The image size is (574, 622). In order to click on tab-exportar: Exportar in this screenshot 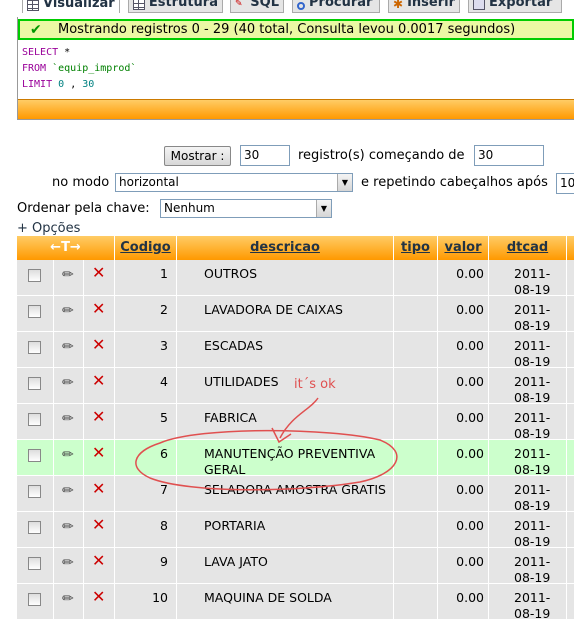, I will do `click(515, 6)`.